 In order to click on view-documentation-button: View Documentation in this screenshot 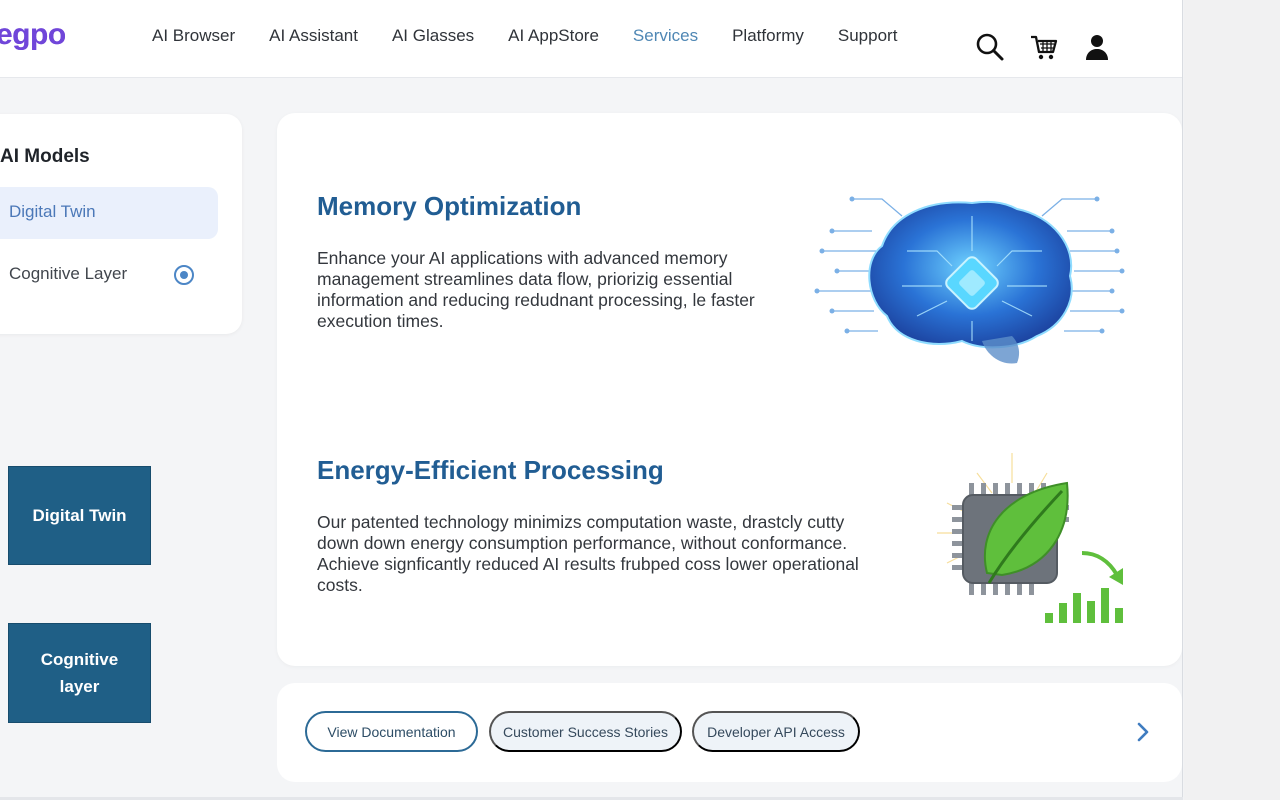, I will do `click(391, 731)`.